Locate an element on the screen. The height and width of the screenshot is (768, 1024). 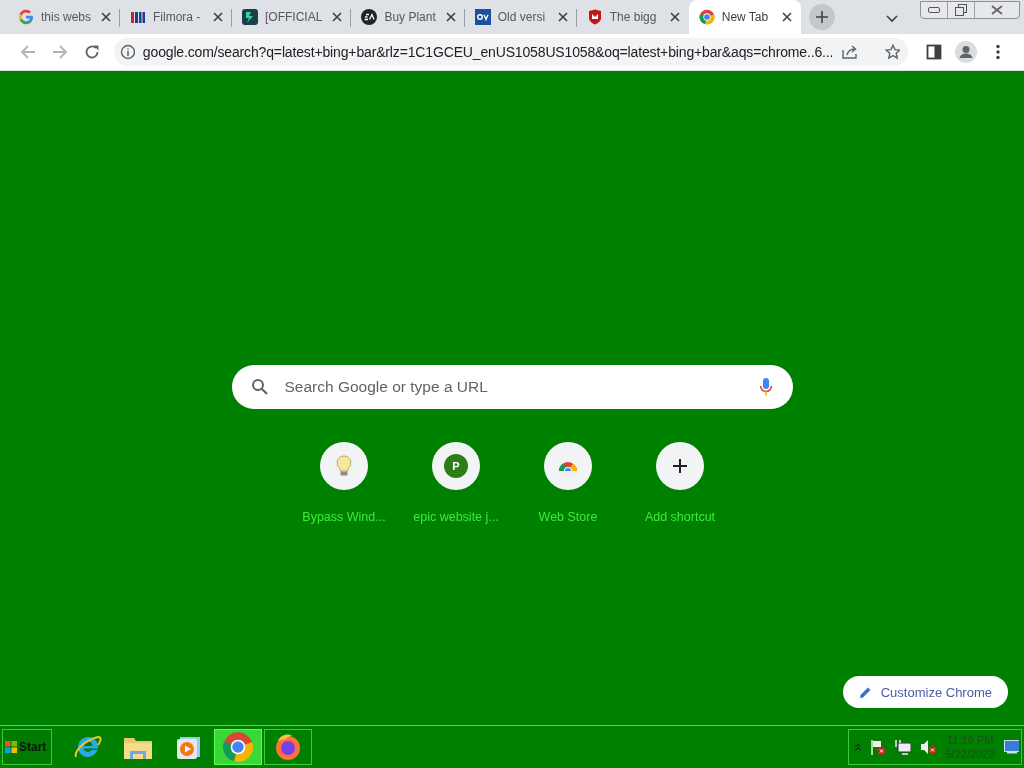
browser-tab: The bigg is located at coordinates (632, 17).